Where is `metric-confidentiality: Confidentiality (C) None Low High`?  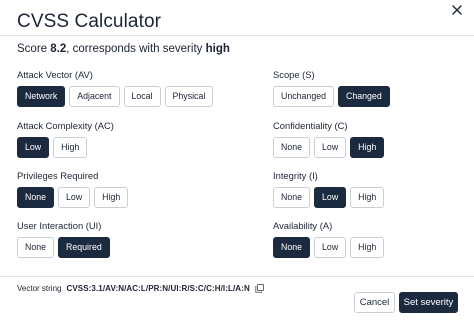 metric-confidentiality: Confidentiality (C) None Low High is located at coordinates (329, 139).